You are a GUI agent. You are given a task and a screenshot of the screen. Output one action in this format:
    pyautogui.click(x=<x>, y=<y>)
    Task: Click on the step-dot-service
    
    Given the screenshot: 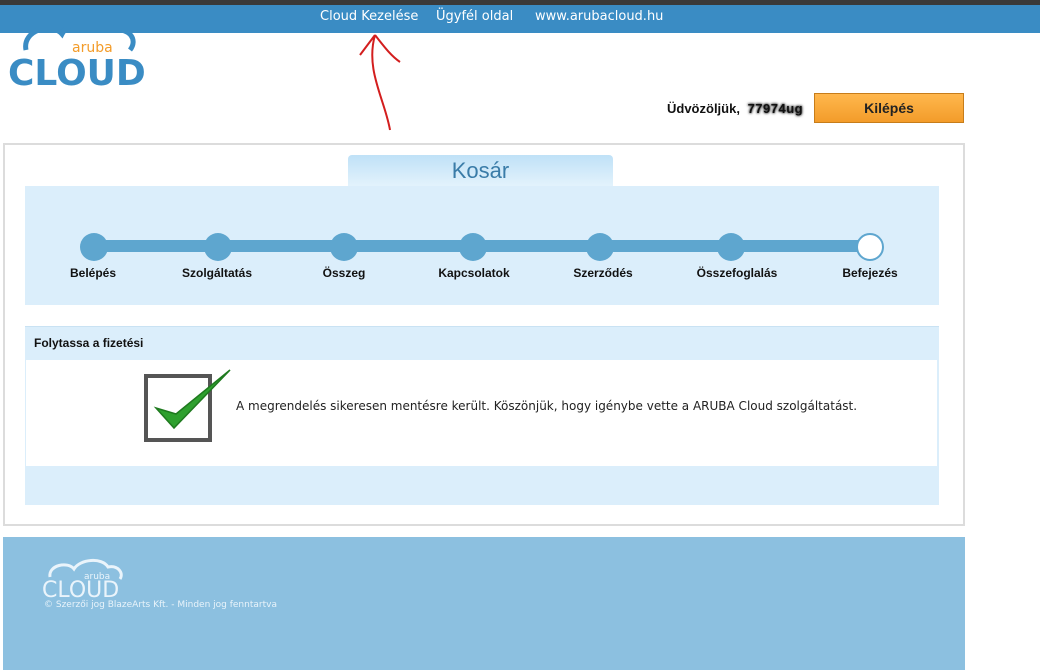 What is the action you would take?
    pyautogui.click(x=218, y=247)
    